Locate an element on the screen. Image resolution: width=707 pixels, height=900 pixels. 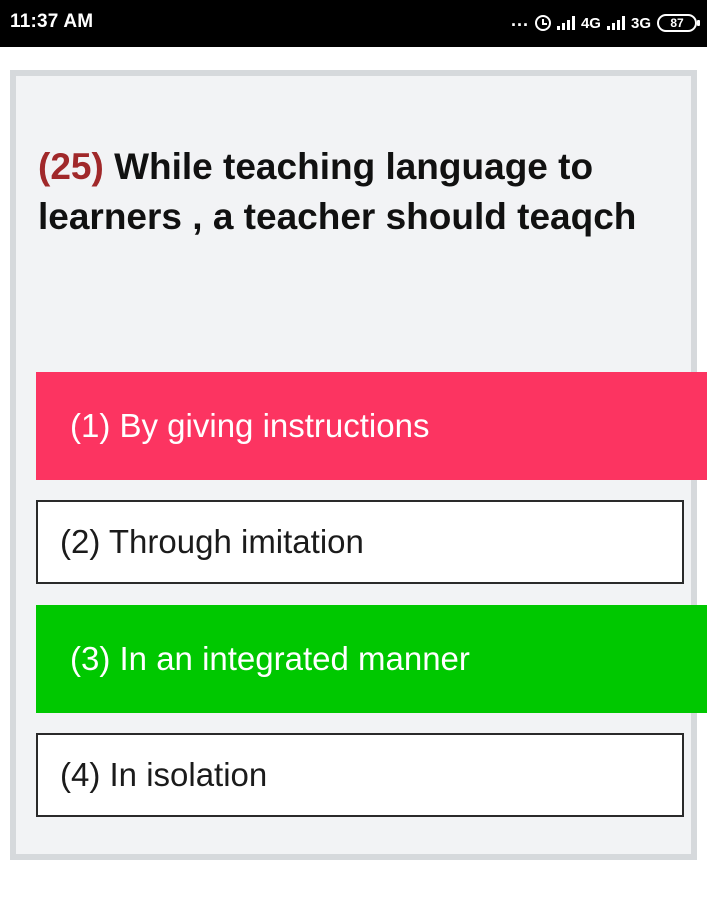
option-3-label: (3) In an integrated manner is located at coordinates (270, 658).